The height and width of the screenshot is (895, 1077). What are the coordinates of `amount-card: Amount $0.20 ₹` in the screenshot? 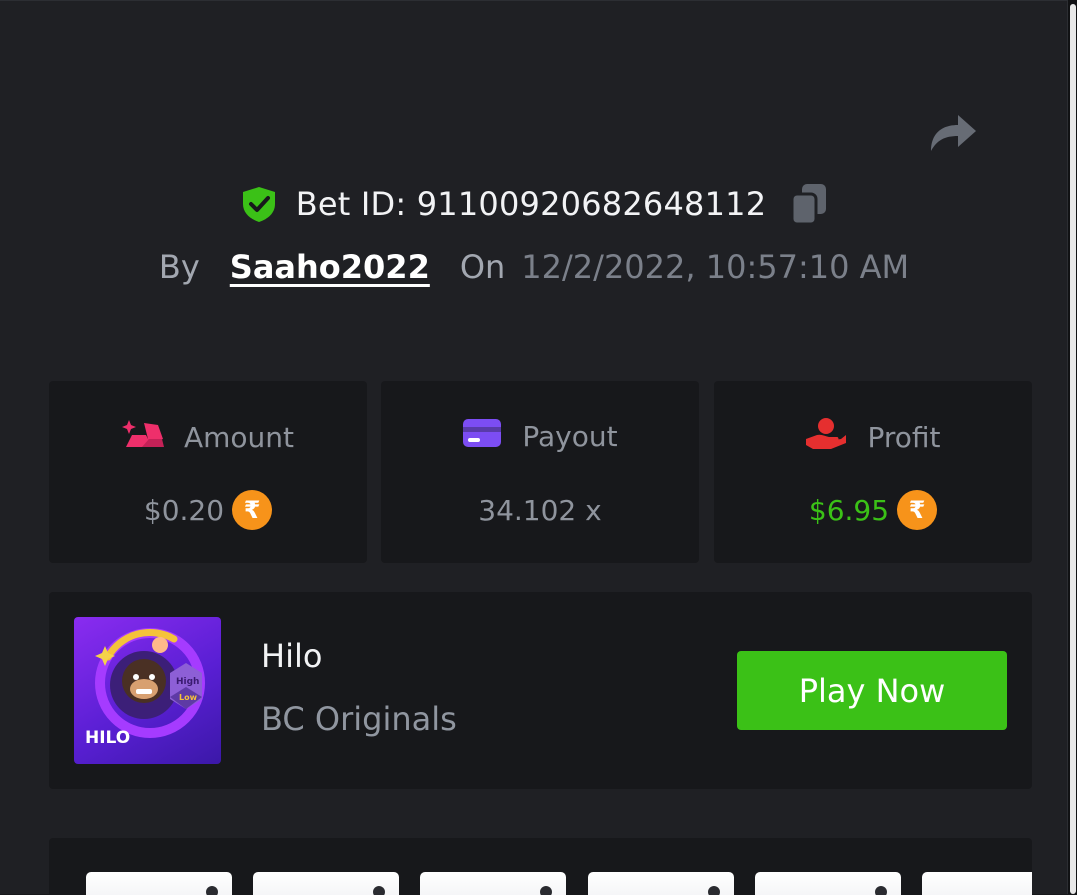 It's located at (208, 472).